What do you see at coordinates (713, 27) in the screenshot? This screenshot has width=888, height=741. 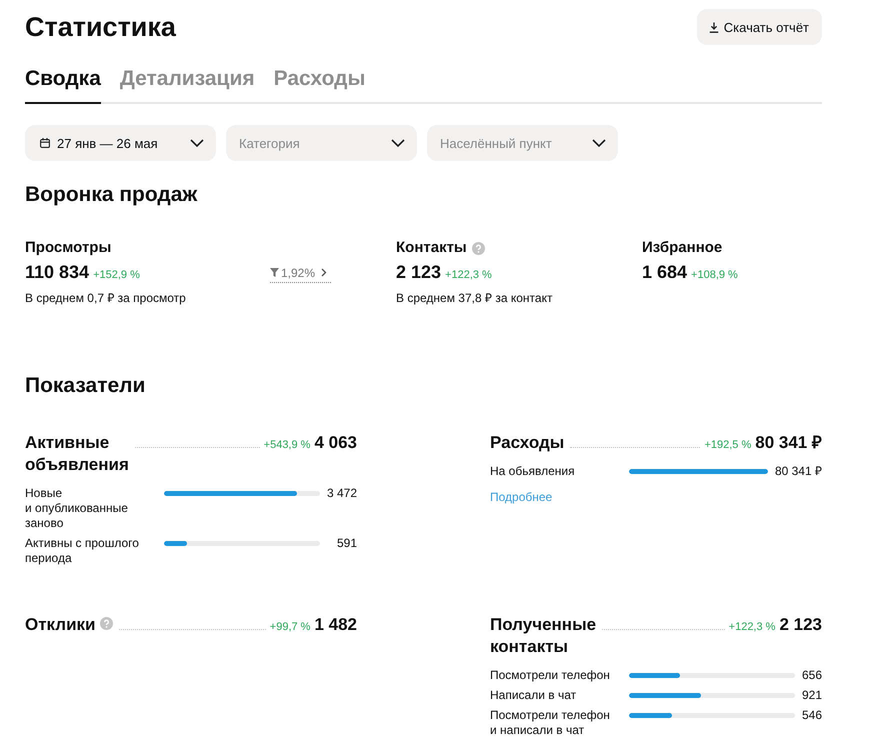 I see `download-icon` at bounding box center [713, 27].